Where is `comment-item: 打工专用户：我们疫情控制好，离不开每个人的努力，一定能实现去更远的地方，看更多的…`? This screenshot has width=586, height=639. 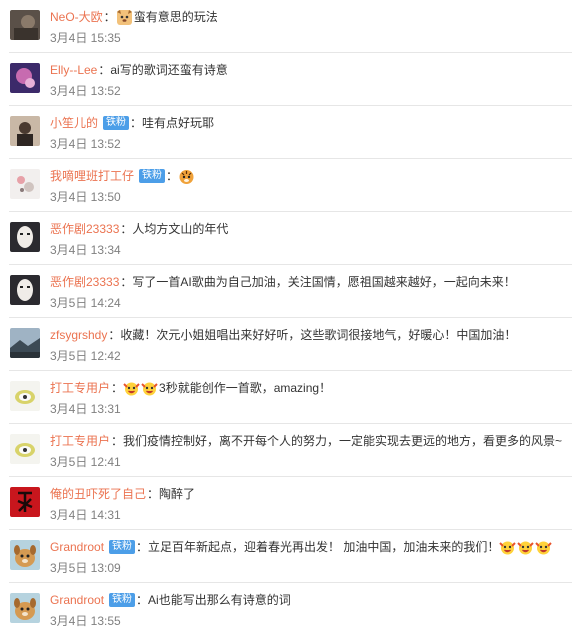
comment-item: 打工专用户：我们疫情控制好，离不开每个人的努力，一定能实现去更远的地方，看更多的… is located at coordinates (290, 450).